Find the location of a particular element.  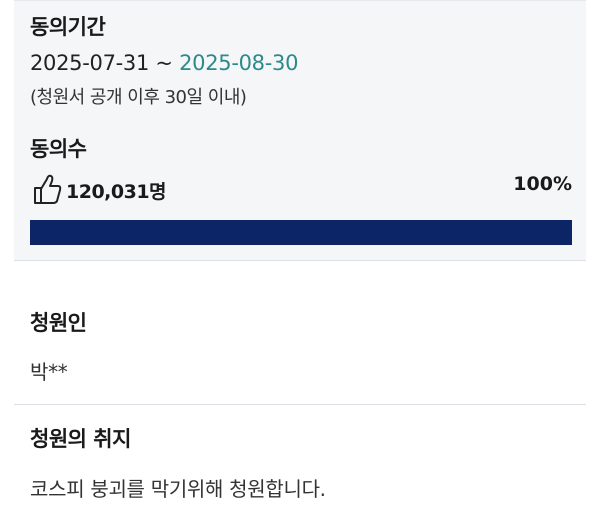

thumbs-up-icon is located at coordinates (48, 189).